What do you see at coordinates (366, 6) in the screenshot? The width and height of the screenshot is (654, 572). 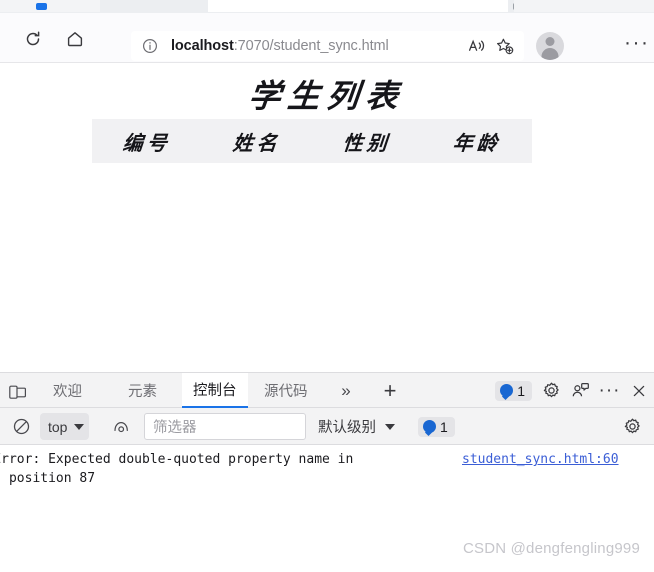 I see `browser-tab-active` at bounding box center [366, 6].